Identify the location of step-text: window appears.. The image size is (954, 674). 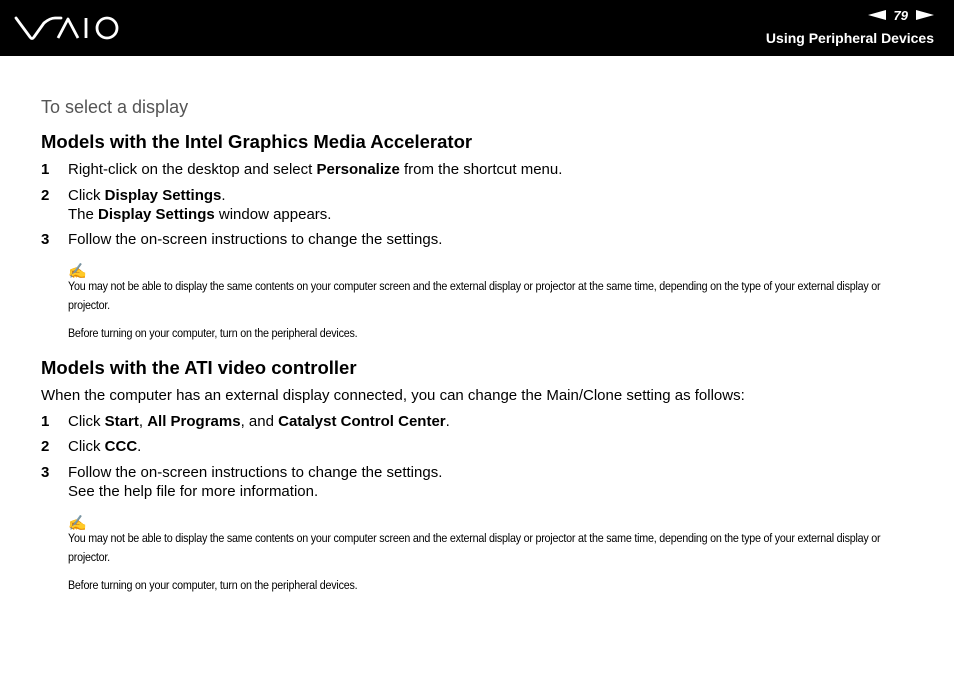
(273, 214).